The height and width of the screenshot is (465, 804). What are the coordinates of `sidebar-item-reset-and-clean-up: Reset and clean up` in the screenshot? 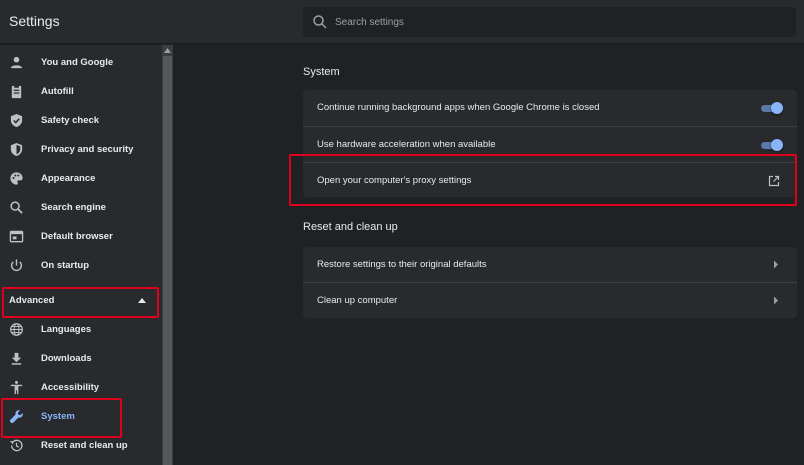 It's located at (81, 446).